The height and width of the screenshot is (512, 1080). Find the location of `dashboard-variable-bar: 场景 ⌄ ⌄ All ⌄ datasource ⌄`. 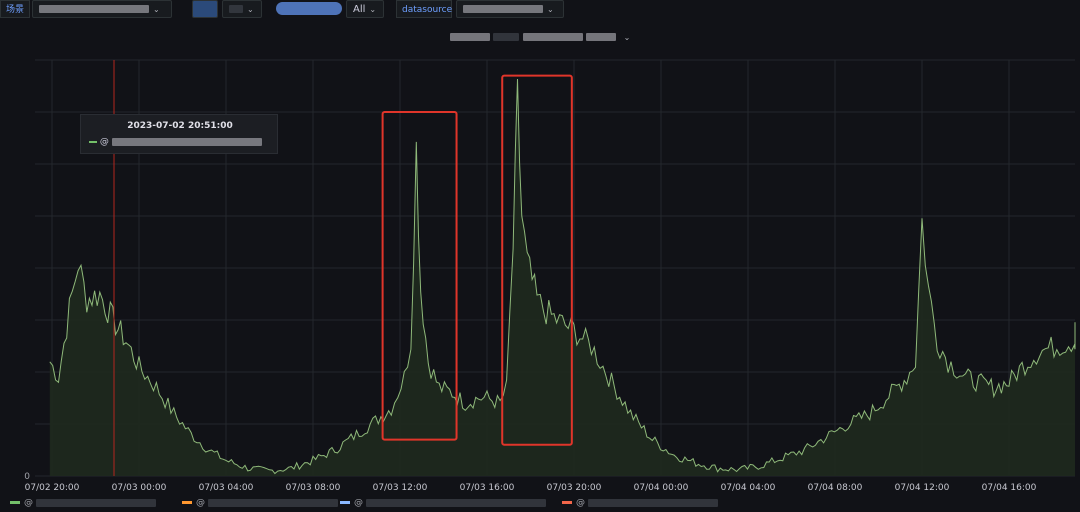

dashboard-variable-bar: 场景 ⌄ ⌄ All ⌄ datasource ⌄ is located at coordinates (540, 11).